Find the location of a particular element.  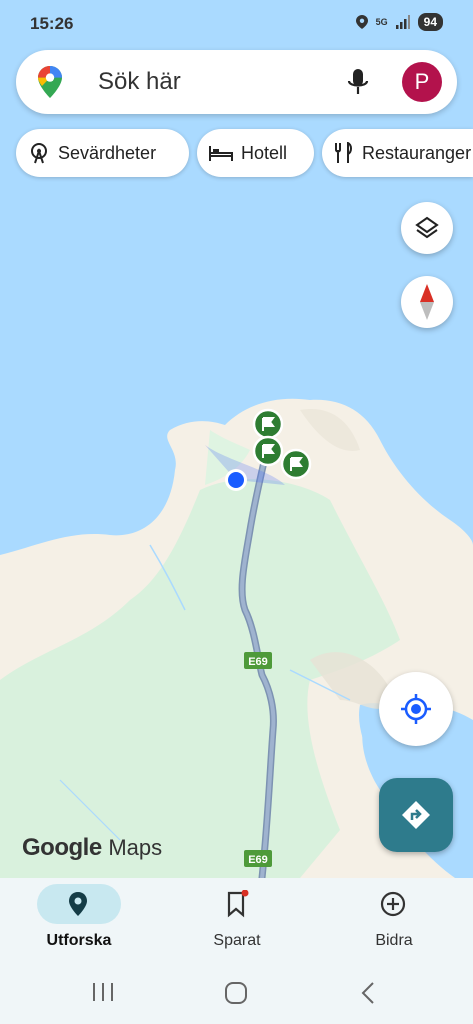

back-icon is located at coordinates (368, 993).